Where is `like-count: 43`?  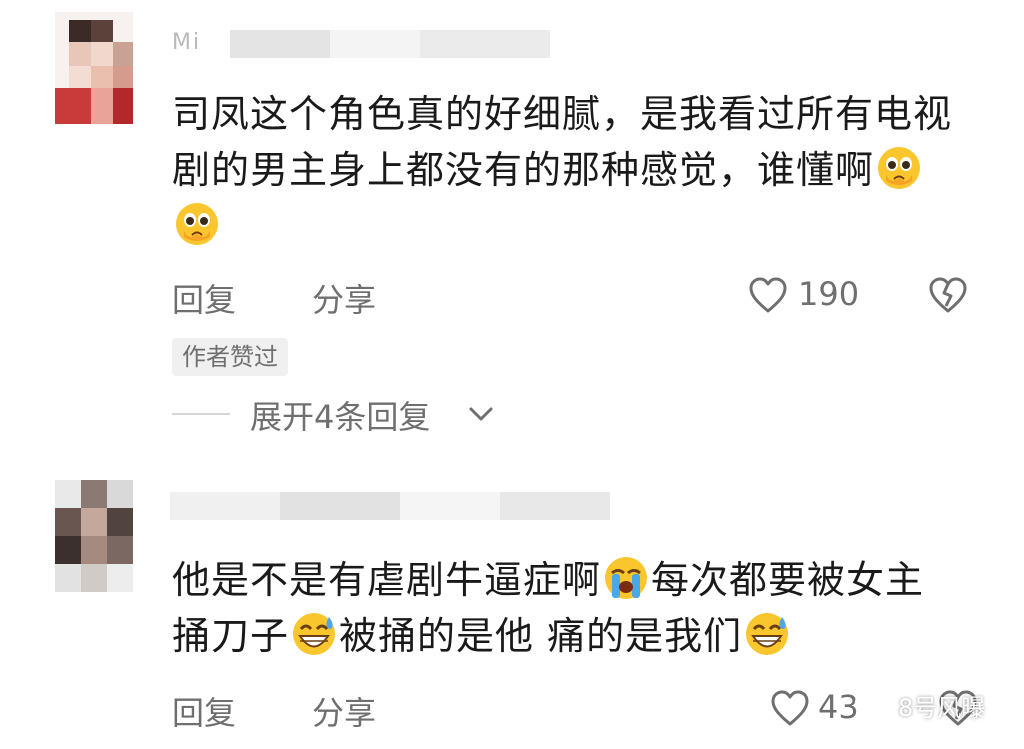
like-count: 43 is located at coordinates (838, 707).